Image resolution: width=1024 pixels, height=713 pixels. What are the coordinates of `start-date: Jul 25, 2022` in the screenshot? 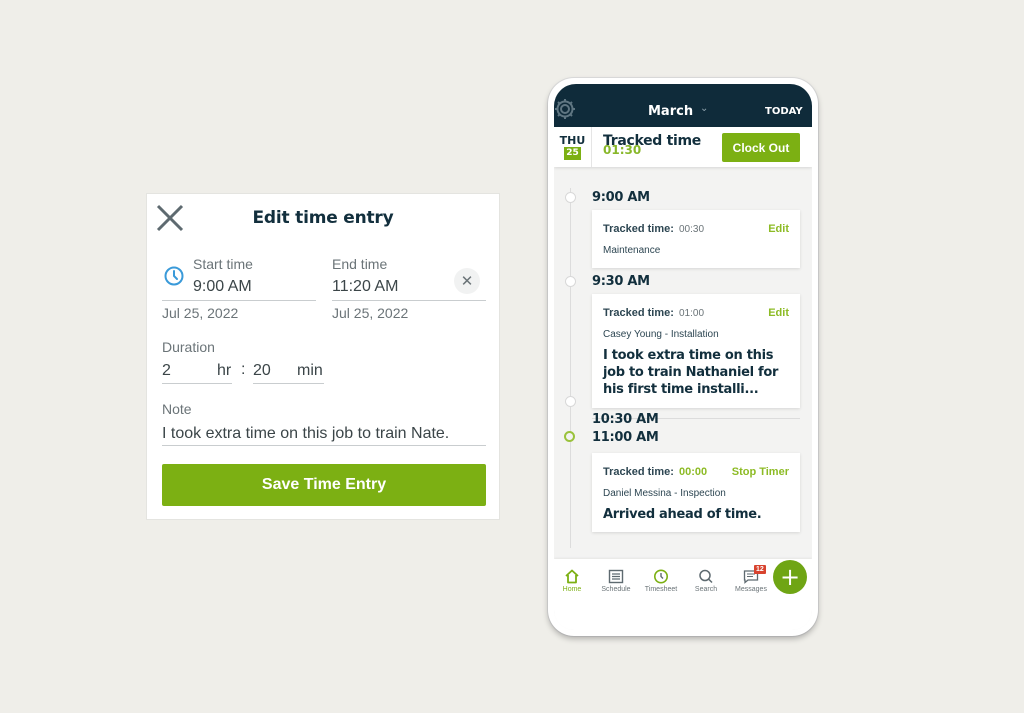 It's located at (200, 313).